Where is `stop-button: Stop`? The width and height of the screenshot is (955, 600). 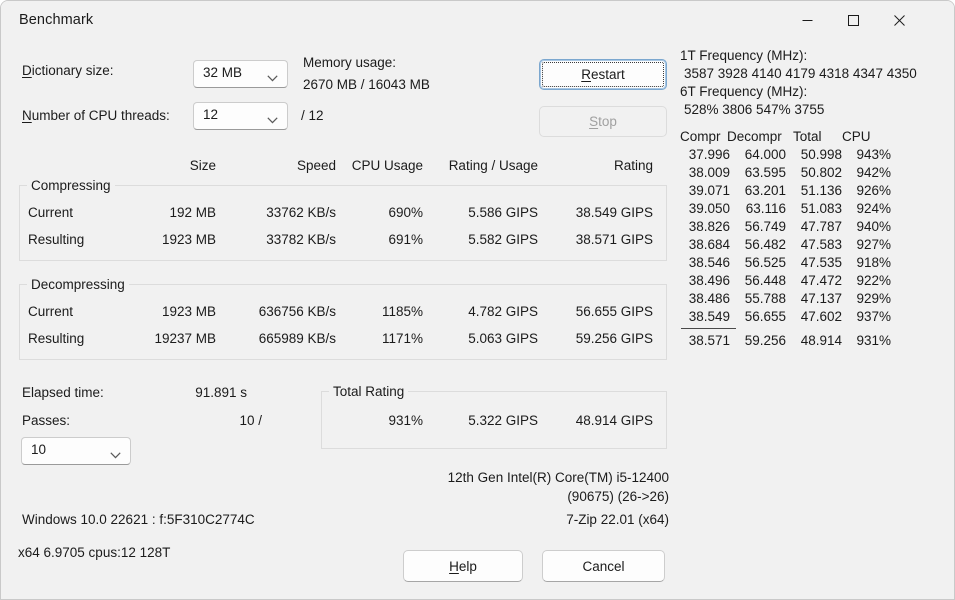 stop-button: Stop is located at coordinates (603, 121).